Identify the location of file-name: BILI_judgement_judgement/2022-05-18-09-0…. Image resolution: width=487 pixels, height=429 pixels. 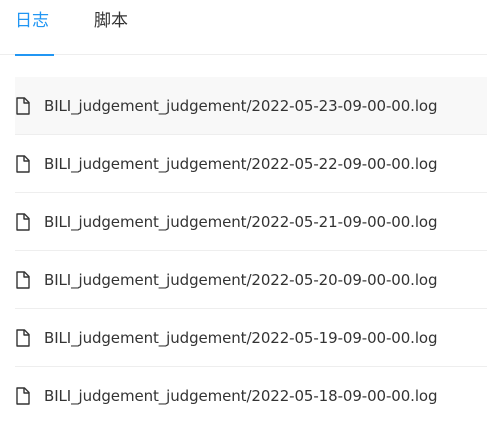
(241, 396).